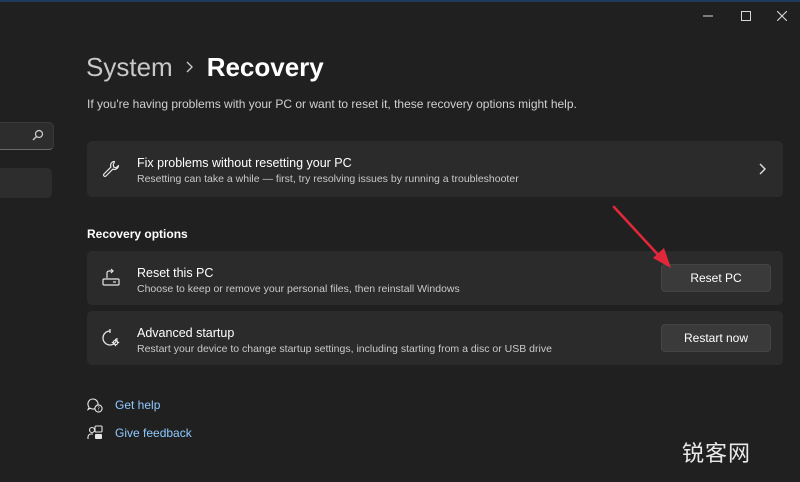 The image size is (800, 482). What do you see at coordinates (265, 67) in the screenshot?
I see `page-title: Recovery` at bounding box center [265, 67].